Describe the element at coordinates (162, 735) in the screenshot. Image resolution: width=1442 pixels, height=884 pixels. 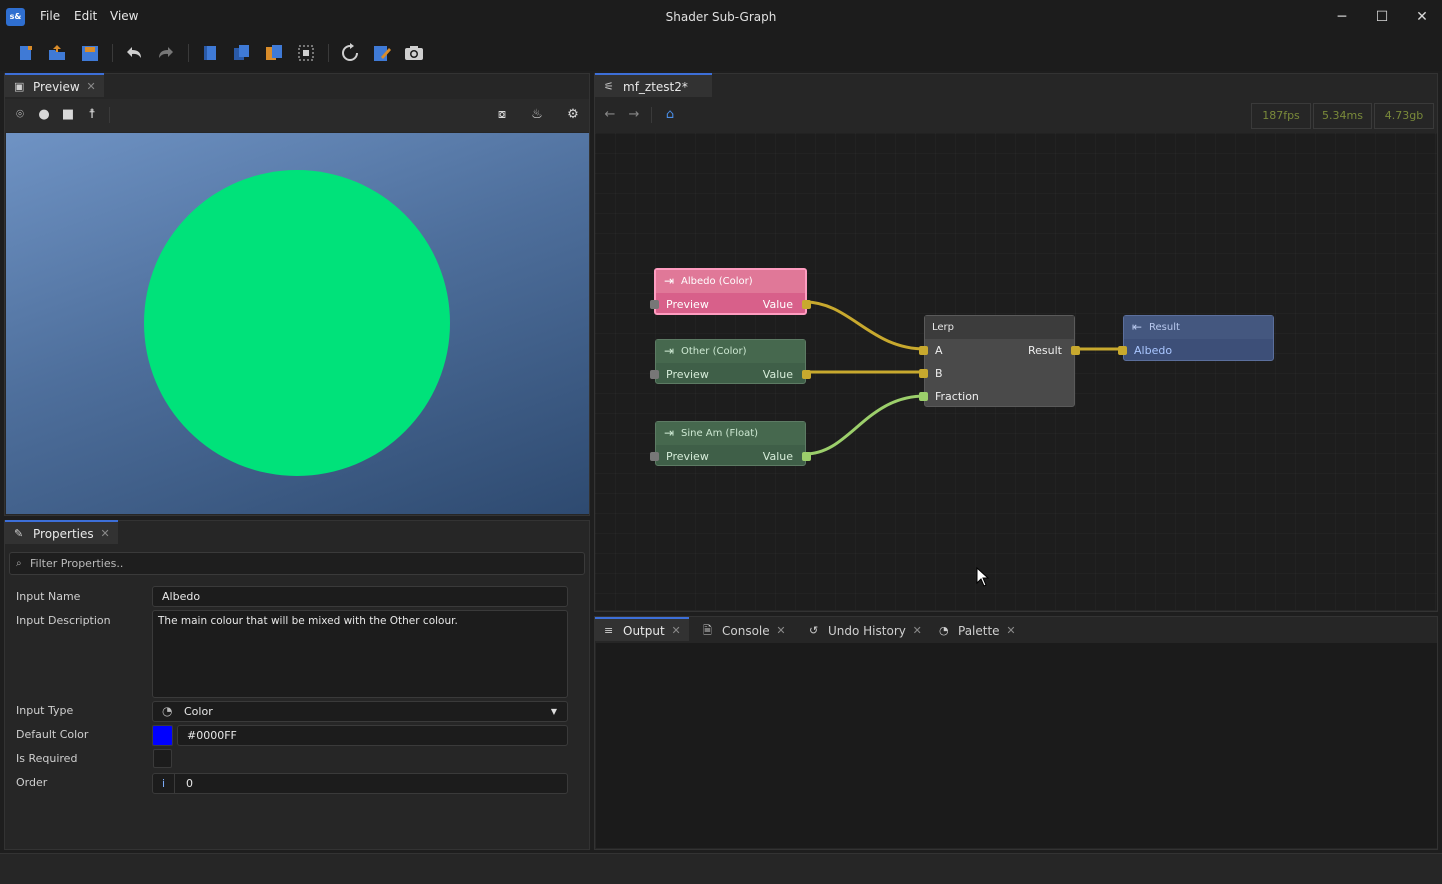
I see `color-swatch` at that location.